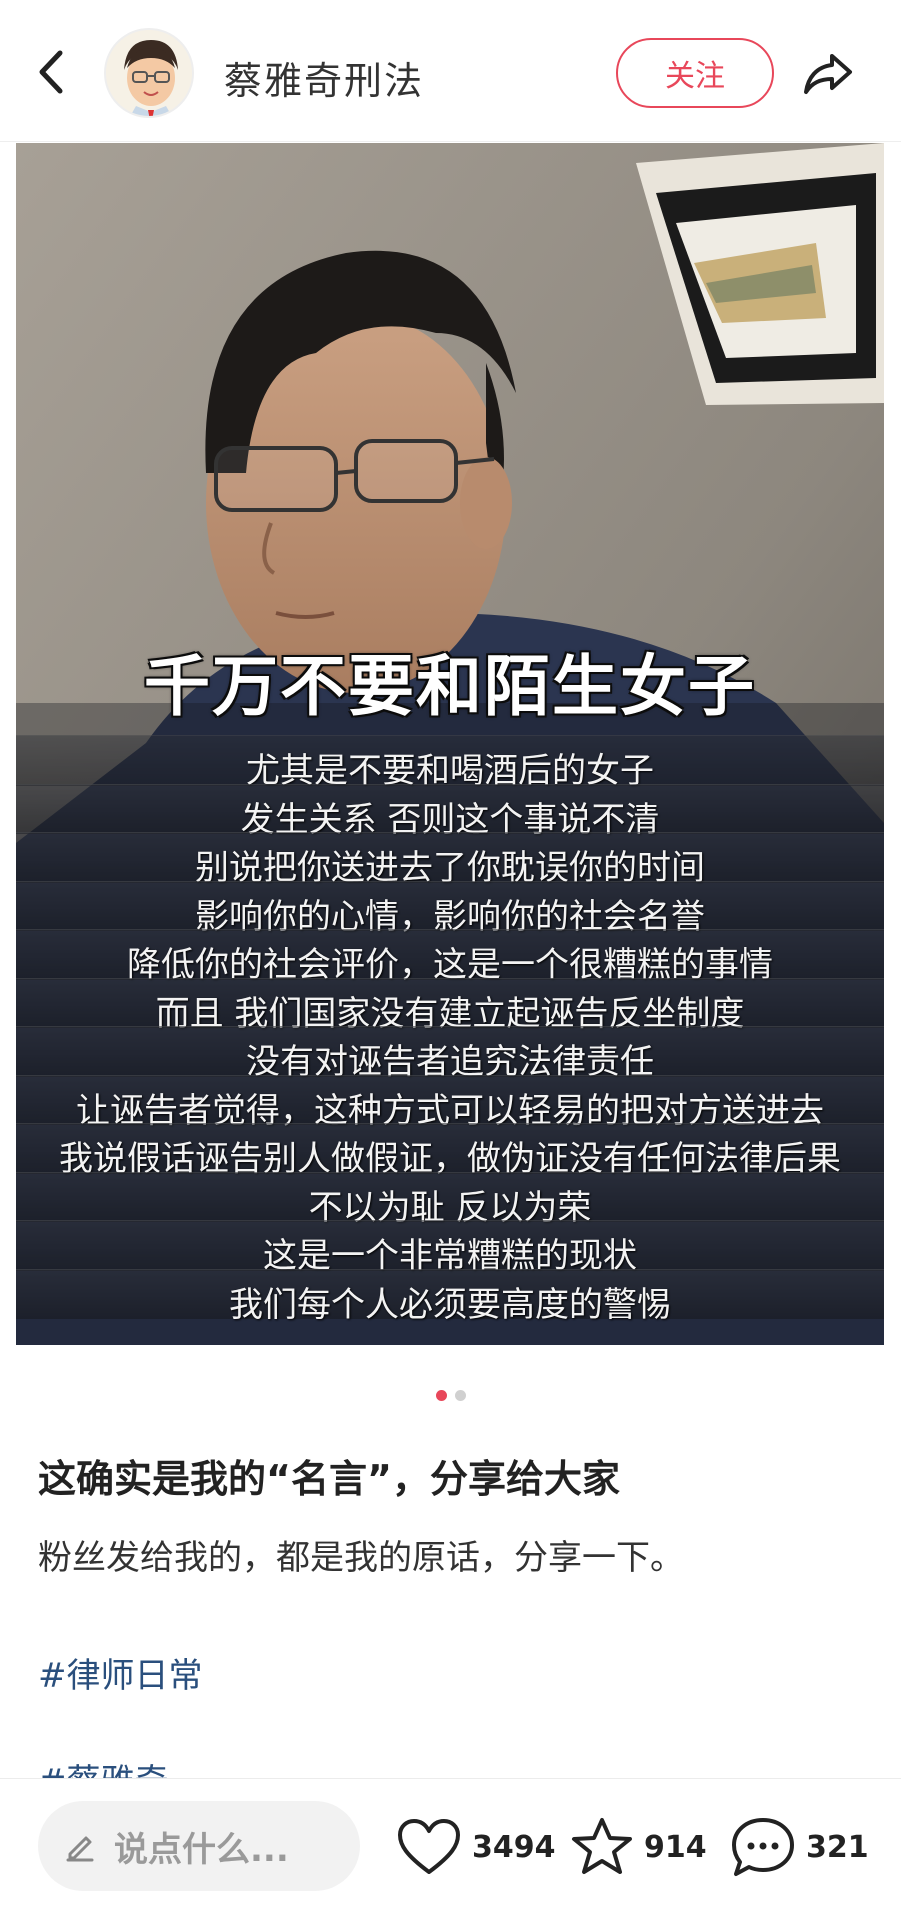 The image size is (901, 1916). What do you see at coordinates (361, 1558) in the screenshot?
I see `post-body: 粉丝发给我的，都是我的原话，分享一下。` at bounding box center [361, 1558].